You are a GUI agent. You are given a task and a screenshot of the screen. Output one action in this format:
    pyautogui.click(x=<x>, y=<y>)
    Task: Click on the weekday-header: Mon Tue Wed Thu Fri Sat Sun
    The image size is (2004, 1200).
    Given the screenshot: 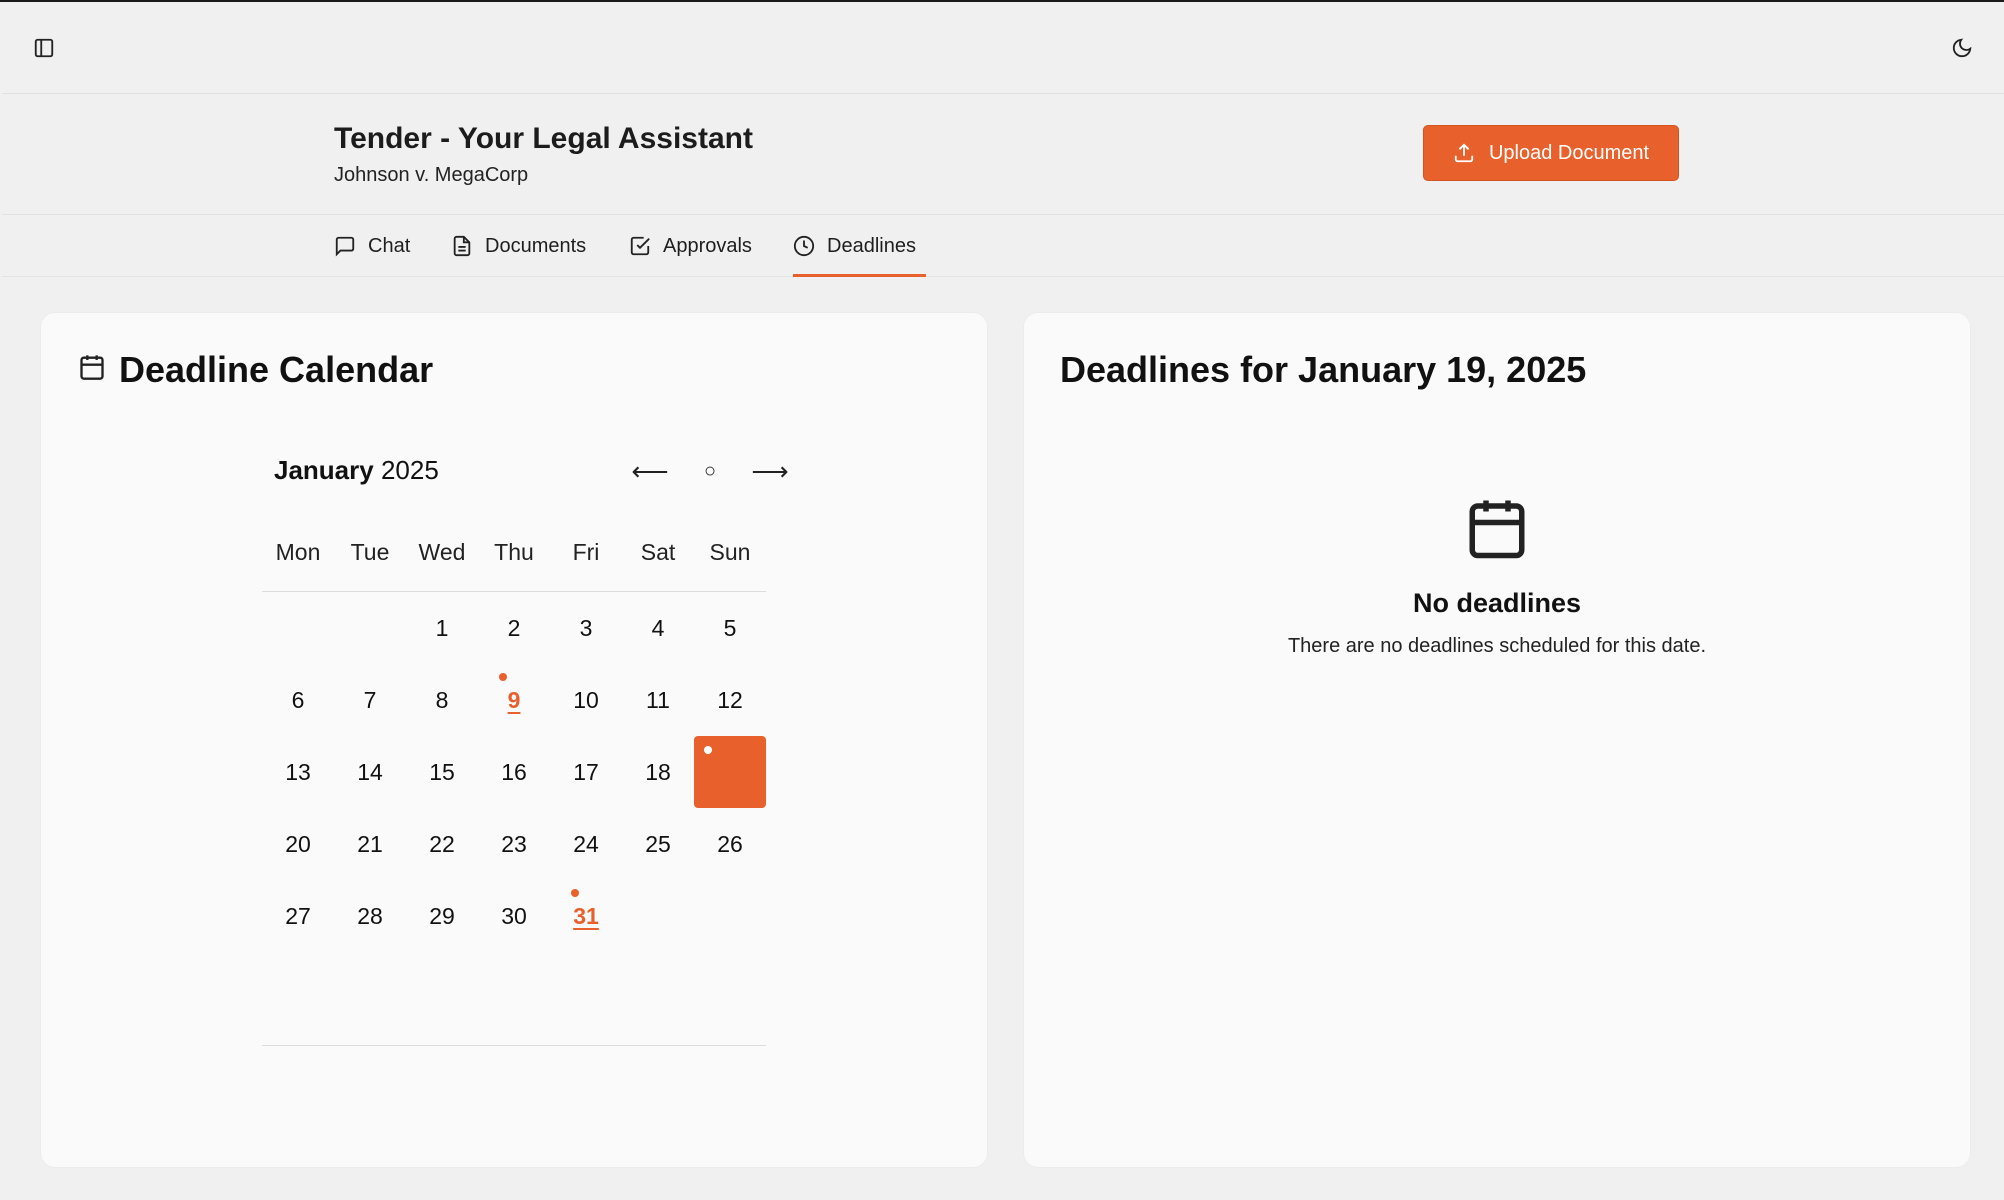 What is the action you would take?
    pyautogui.click(x=514, y=554)
    